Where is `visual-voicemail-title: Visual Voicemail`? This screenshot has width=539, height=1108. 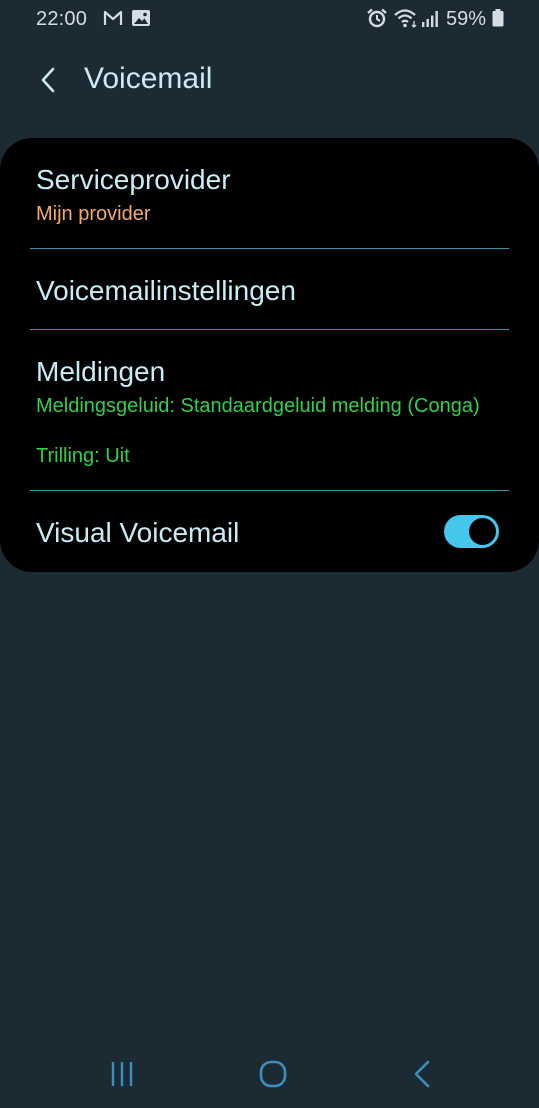
visual-voicemail-title: Visual Voicemail is located at coordinates (138, 532).